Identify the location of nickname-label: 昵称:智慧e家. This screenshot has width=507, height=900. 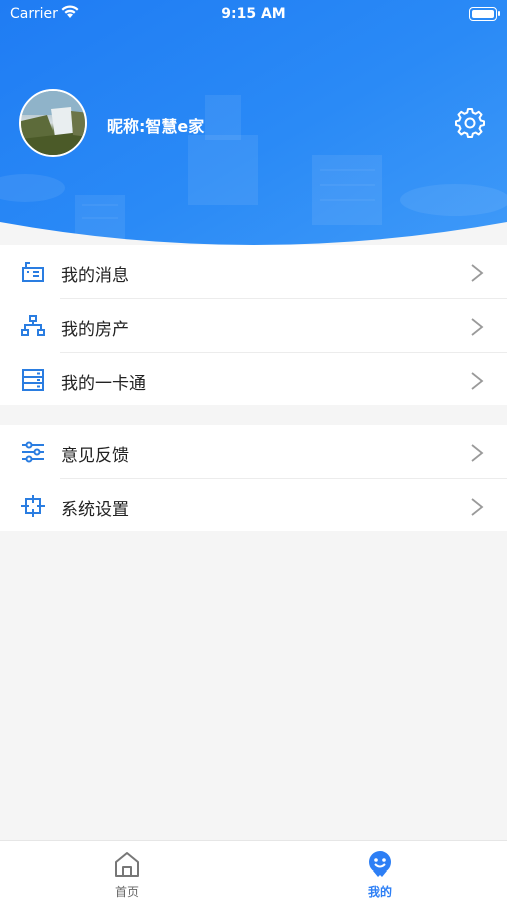
(156, 126).